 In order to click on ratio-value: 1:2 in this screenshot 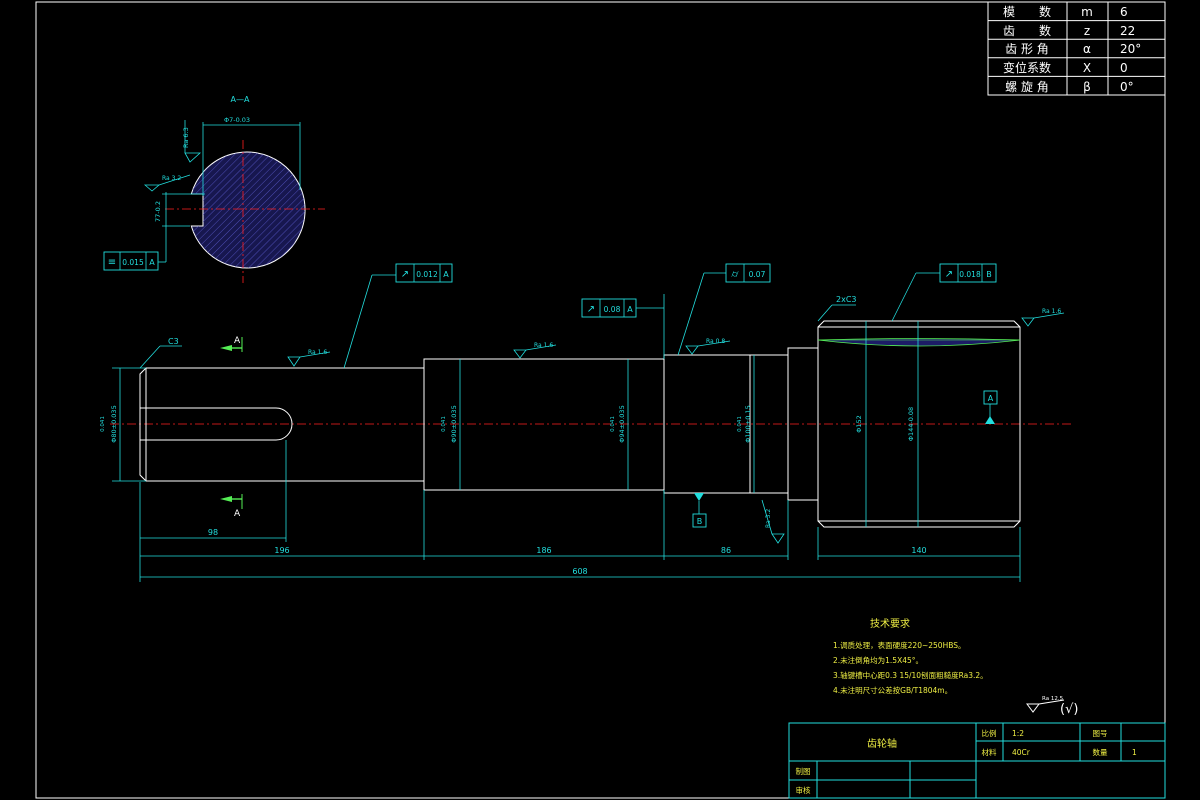, I will do `click(1018, 733)`.